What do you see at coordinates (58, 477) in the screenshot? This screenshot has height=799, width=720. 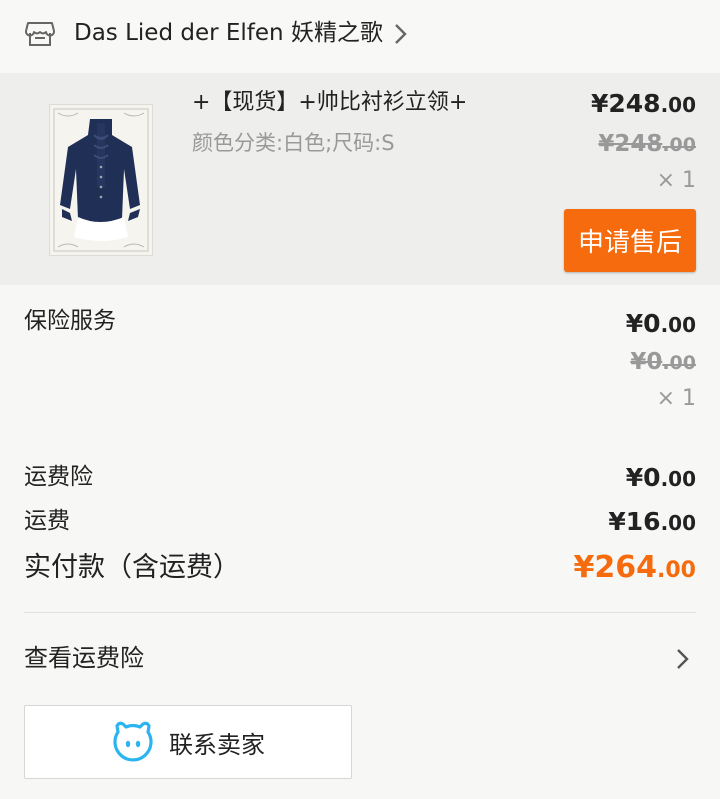 I see `shipping-insurance-label: 运费险` at bounding box center [58, 477].